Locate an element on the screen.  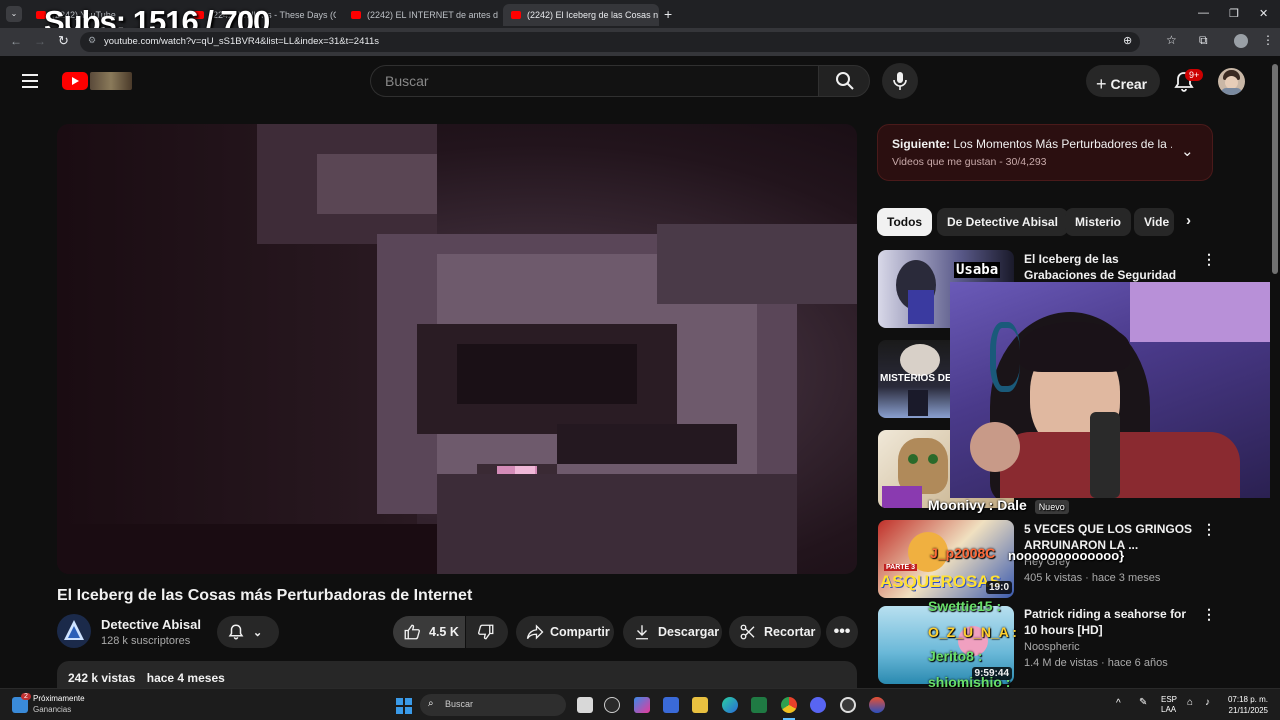
forward-icon: → is located at coordinates (40, 41).